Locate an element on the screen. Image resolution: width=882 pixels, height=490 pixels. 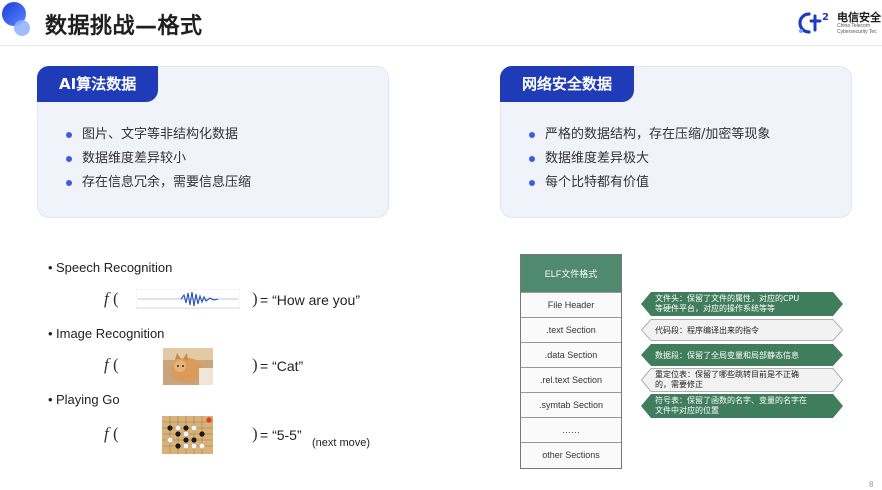
list-item: 存在信息冗余，需要信息压缩 is located at coordinates (158, 183).